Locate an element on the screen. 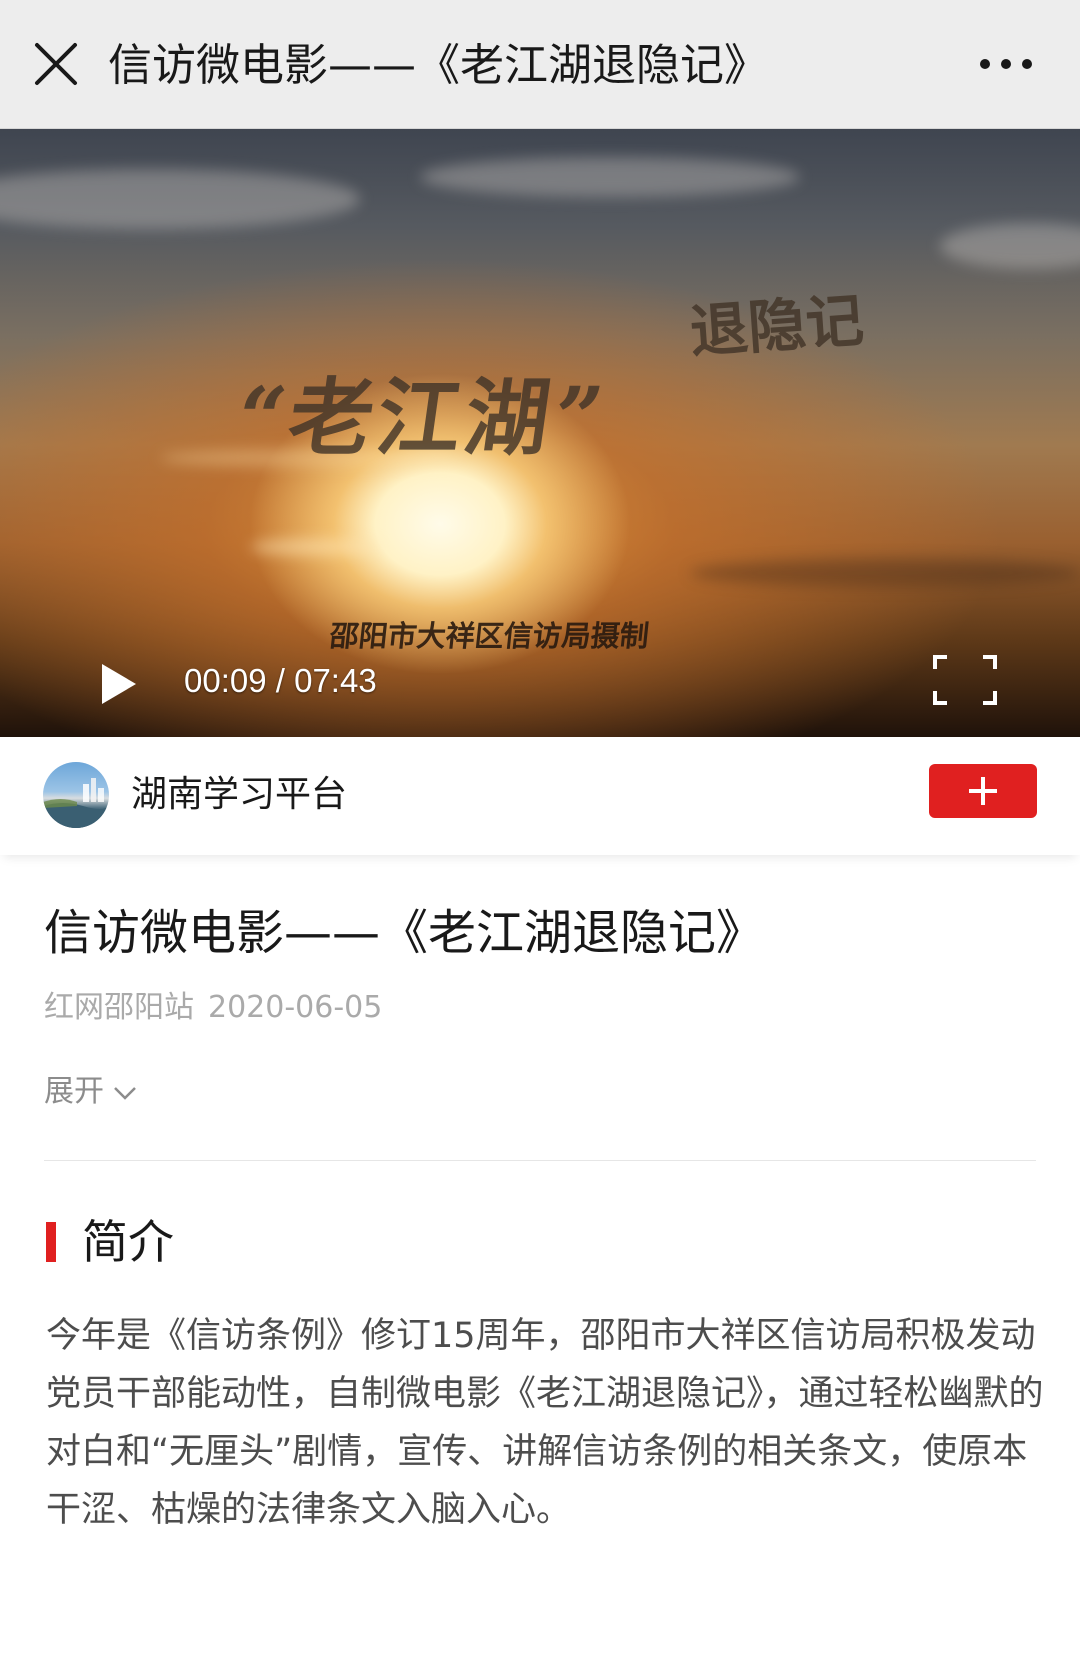 The width and height of the screenshot is (1080, 1672). article-date: 2020-06-05 is located at coordinates (295, 1007).